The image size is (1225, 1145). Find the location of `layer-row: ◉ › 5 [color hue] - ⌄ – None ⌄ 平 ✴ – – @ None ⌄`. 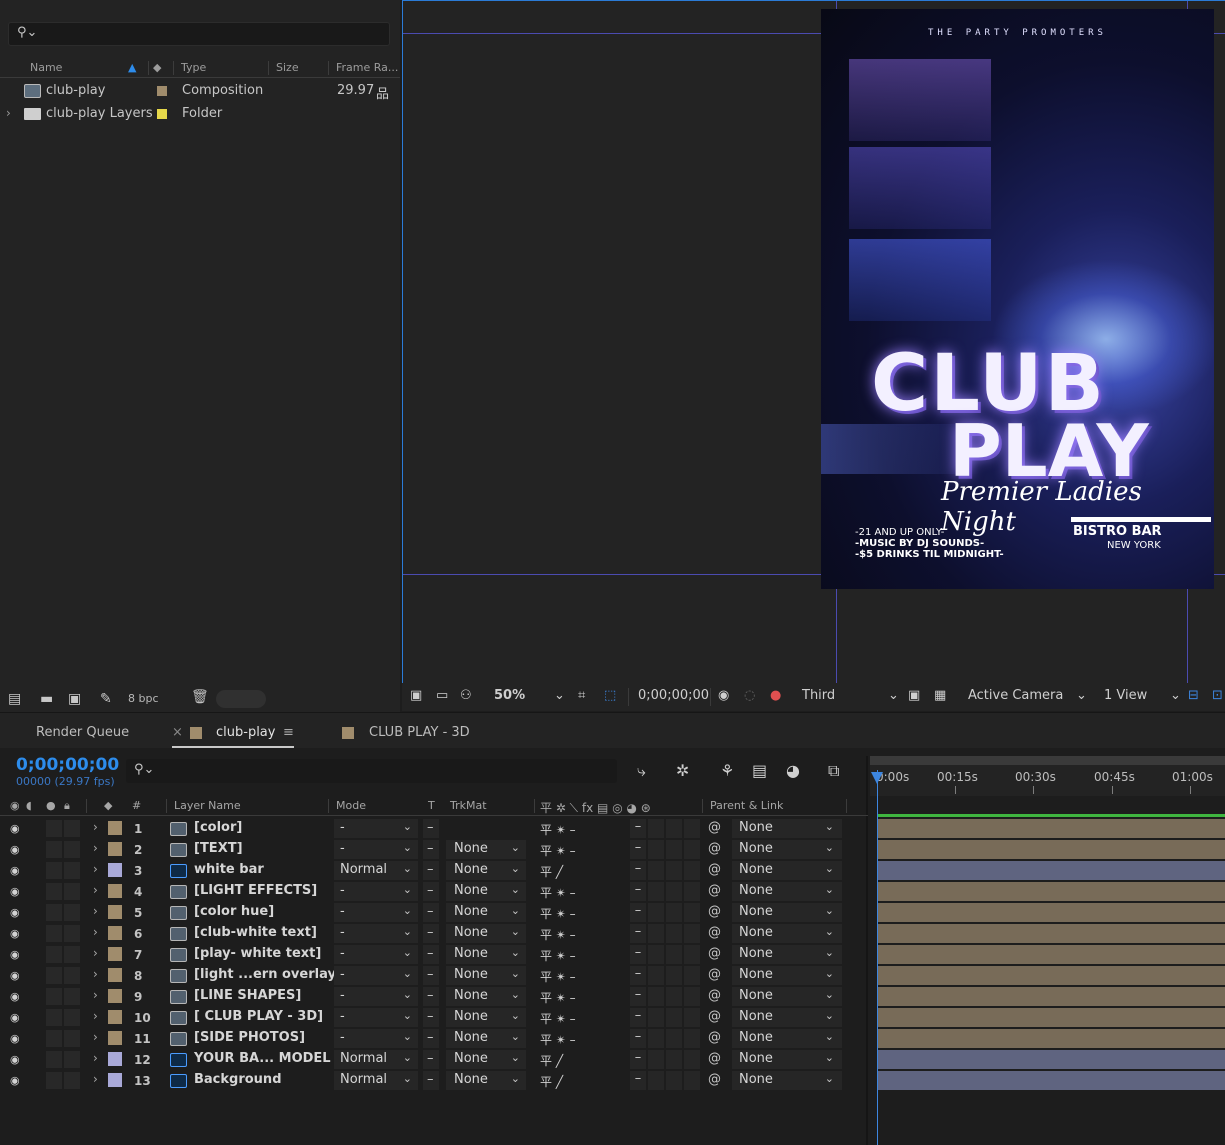

layer-row: ◉ › 5 [color hue] - ⌄ – None ⌄ 平 ✴ – – @ None ⌄ is located at coordinates (434, 912).